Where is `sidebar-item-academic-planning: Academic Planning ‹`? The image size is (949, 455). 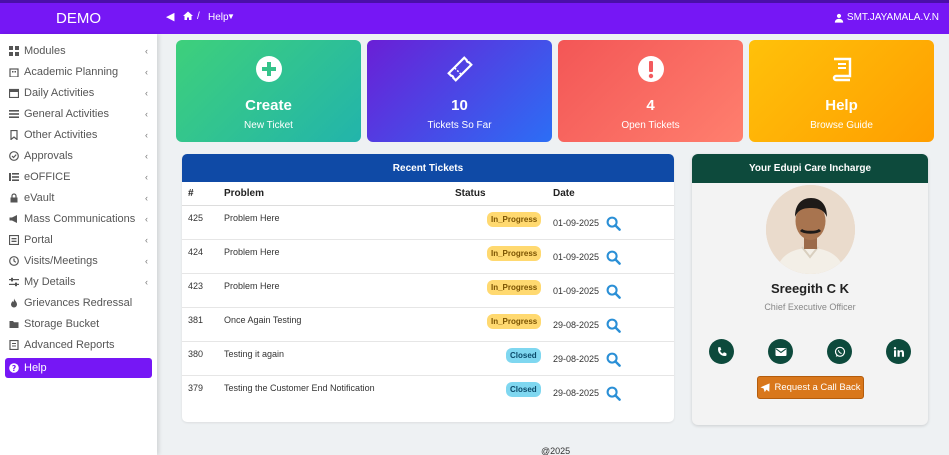
sidebar-item-academic-planning: Academic Planning ‹ is located at coordinates (78, 72).